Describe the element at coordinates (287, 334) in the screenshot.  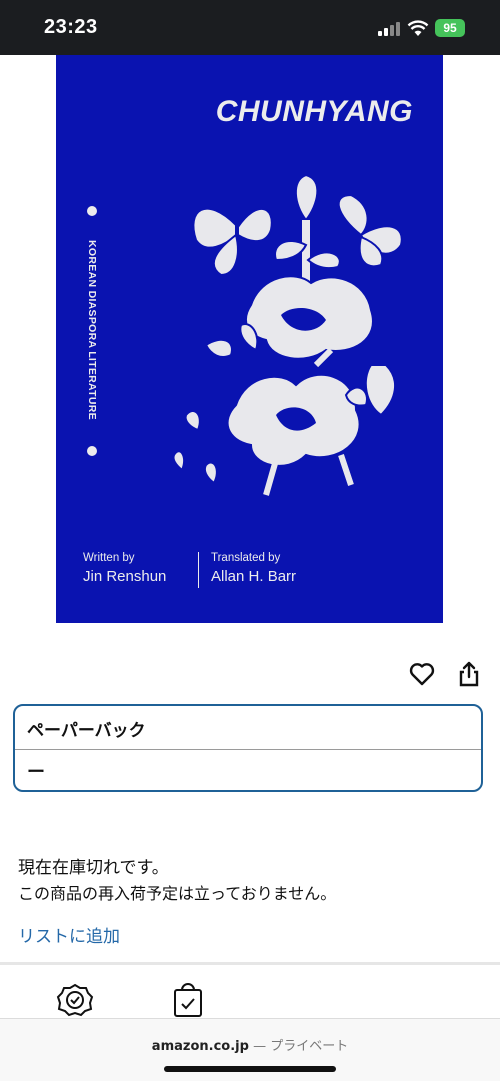
I see `floral-illustration` at that location.